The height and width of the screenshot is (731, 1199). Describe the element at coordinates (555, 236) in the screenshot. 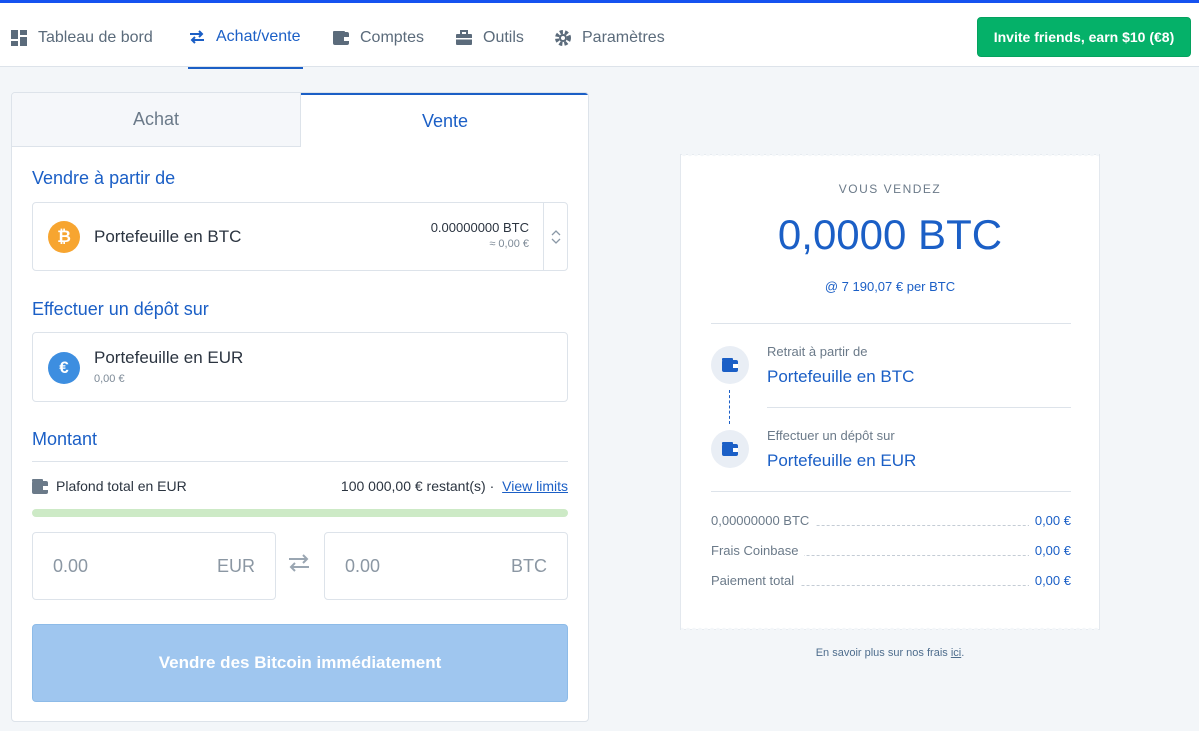

I see `chevron-up-down-icon` at that location.